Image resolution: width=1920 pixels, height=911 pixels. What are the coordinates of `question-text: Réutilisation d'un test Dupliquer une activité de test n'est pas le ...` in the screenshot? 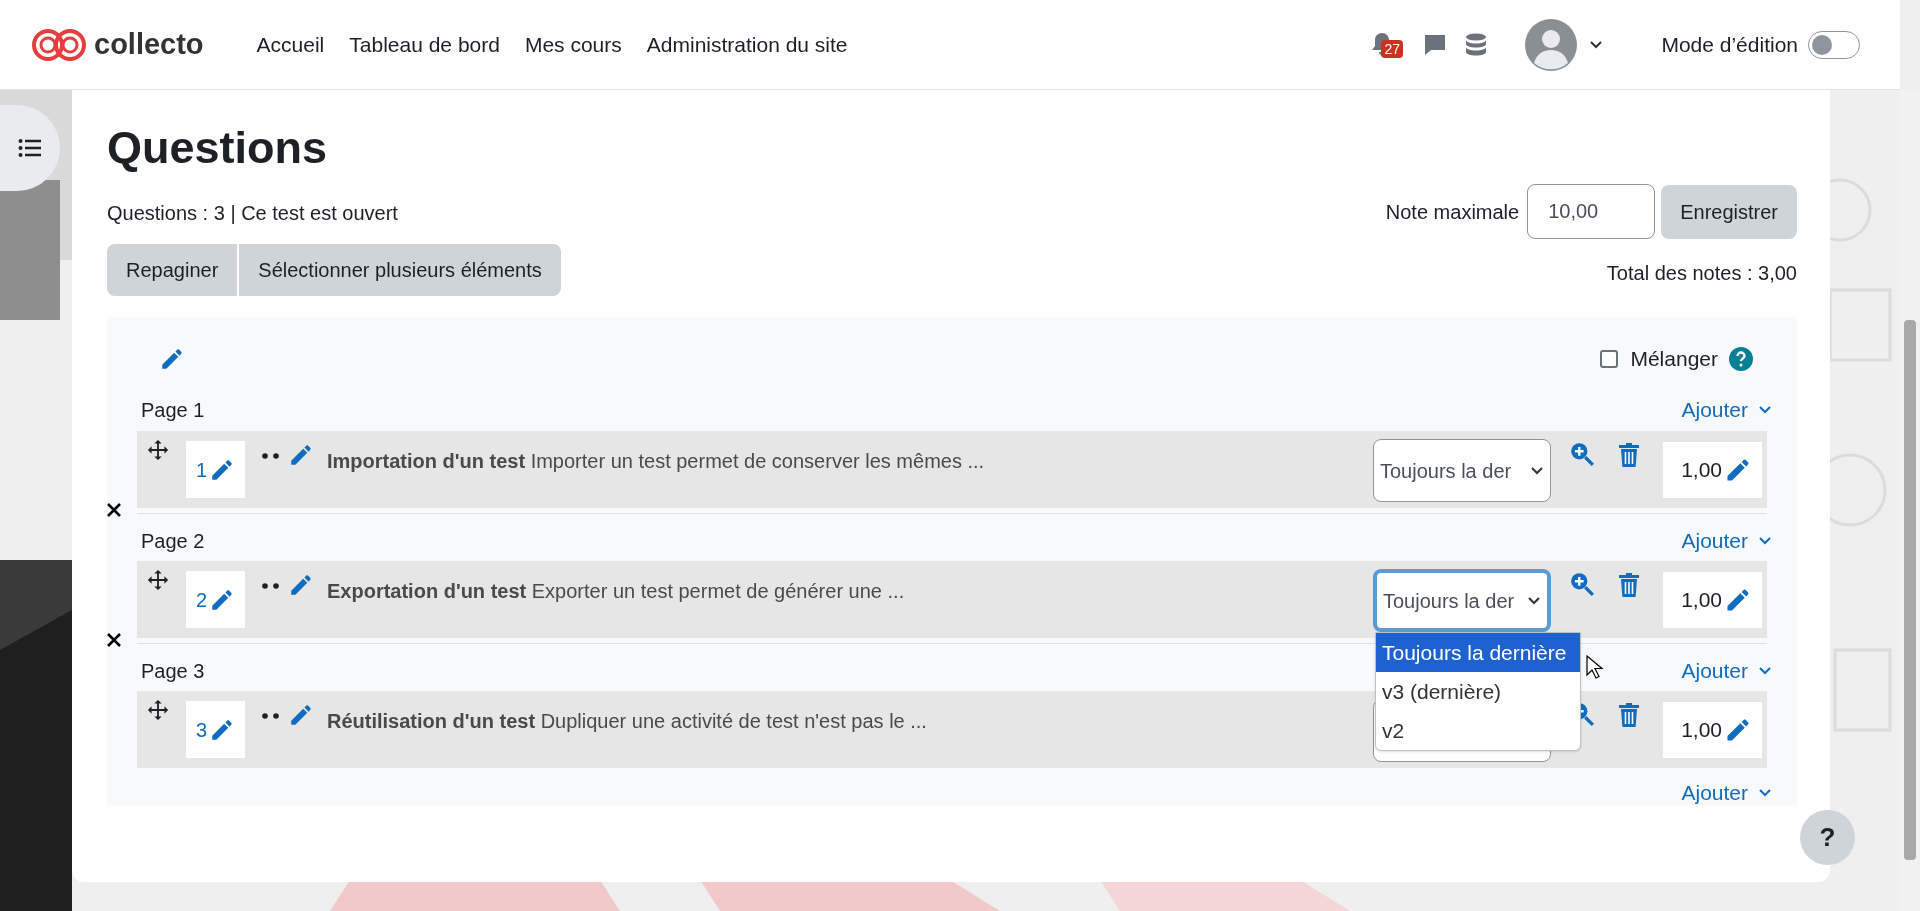 It's located at (627, 721).